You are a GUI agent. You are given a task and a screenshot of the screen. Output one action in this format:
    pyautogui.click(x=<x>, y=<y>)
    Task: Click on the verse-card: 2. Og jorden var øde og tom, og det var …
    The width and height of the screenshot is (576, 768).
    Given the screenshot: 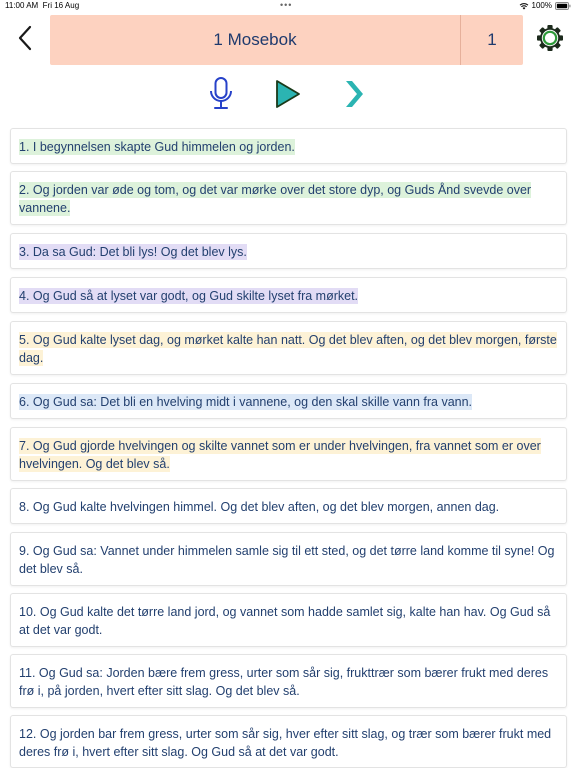 What is the action you would take?
    pyautogui.click(x=288, y=198)
    